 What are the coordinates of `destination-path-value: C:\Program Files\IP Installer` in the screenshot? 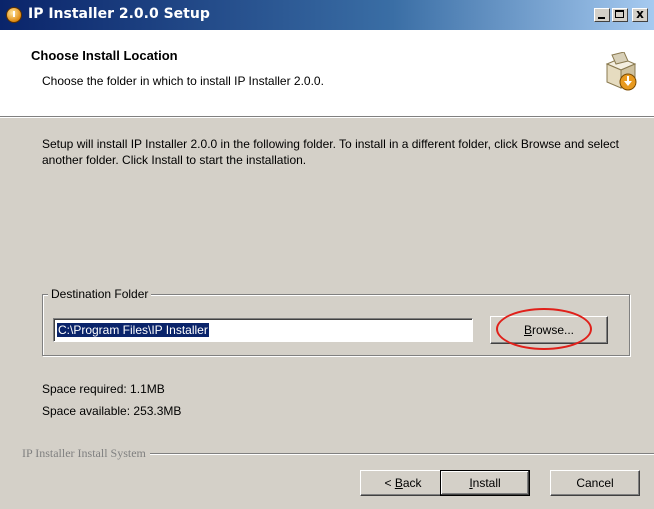 It's located at (133, 330).